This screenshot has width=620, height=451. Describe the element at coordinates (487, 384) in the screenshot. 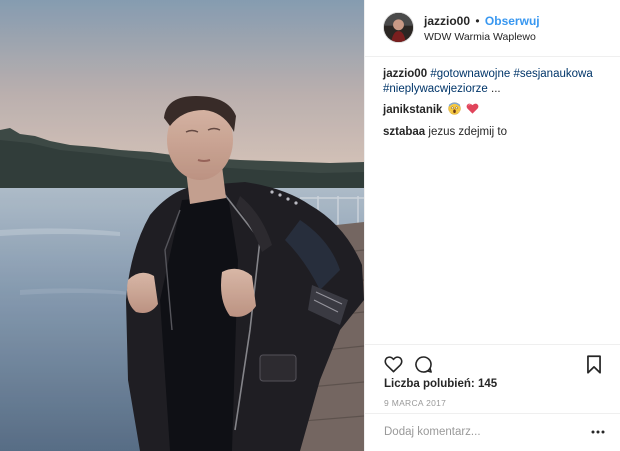

I see `likes-number: 145` at that location.